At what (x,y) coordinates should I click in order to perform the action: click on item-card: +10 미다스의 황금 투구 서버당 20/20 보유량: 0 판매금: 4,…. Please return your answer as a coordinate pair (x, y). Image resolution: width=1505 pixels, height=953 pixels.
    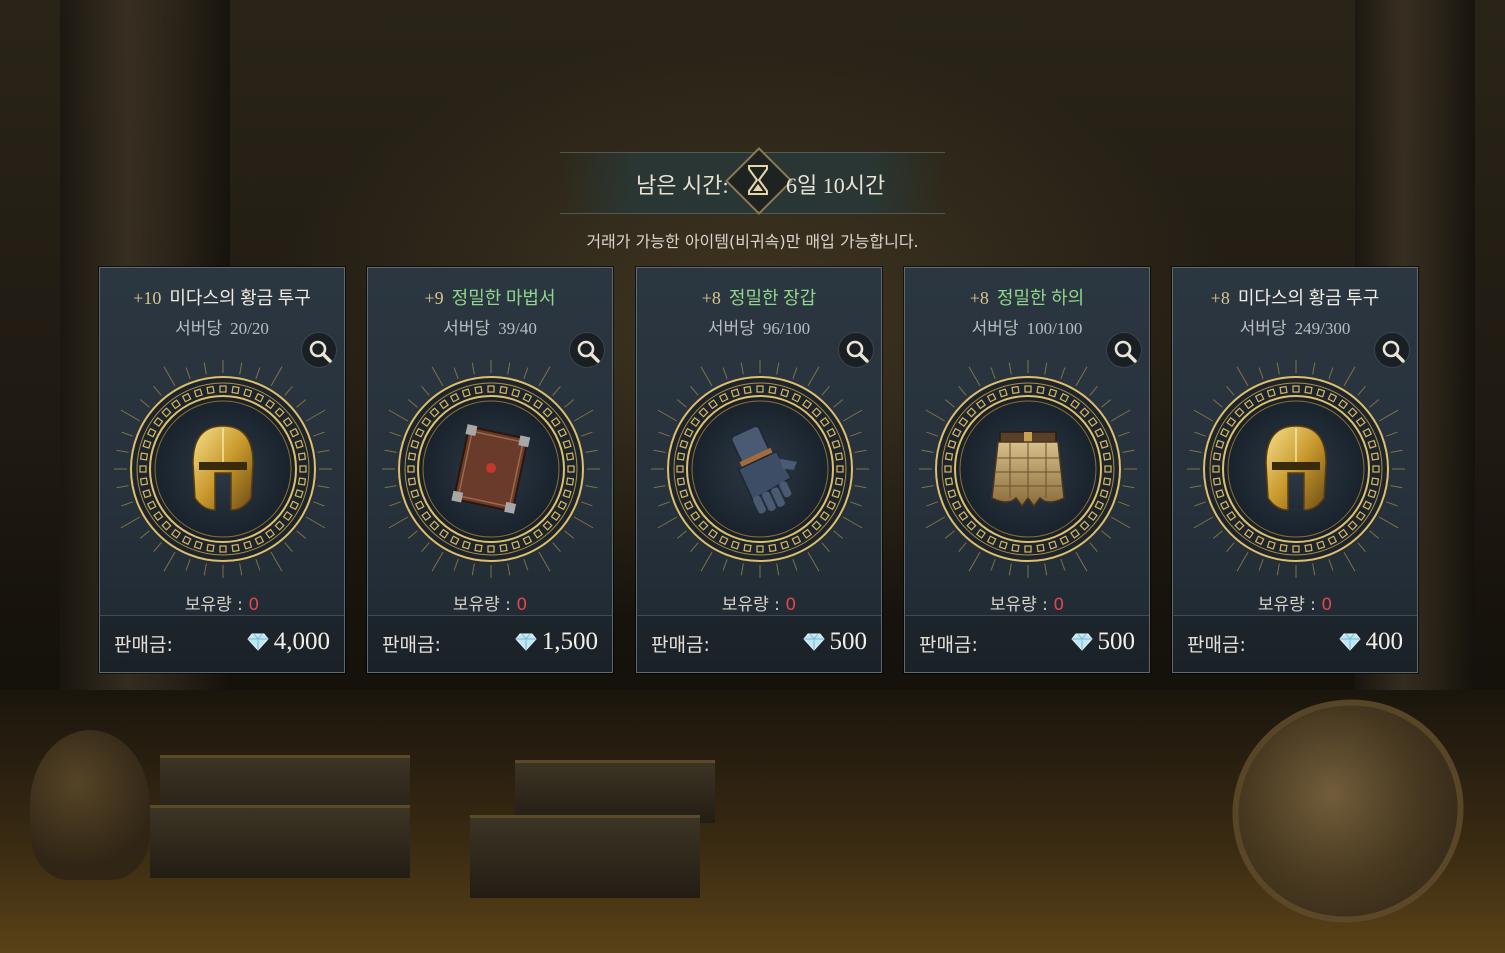
    Looking at the image, I should click on (222, 470).